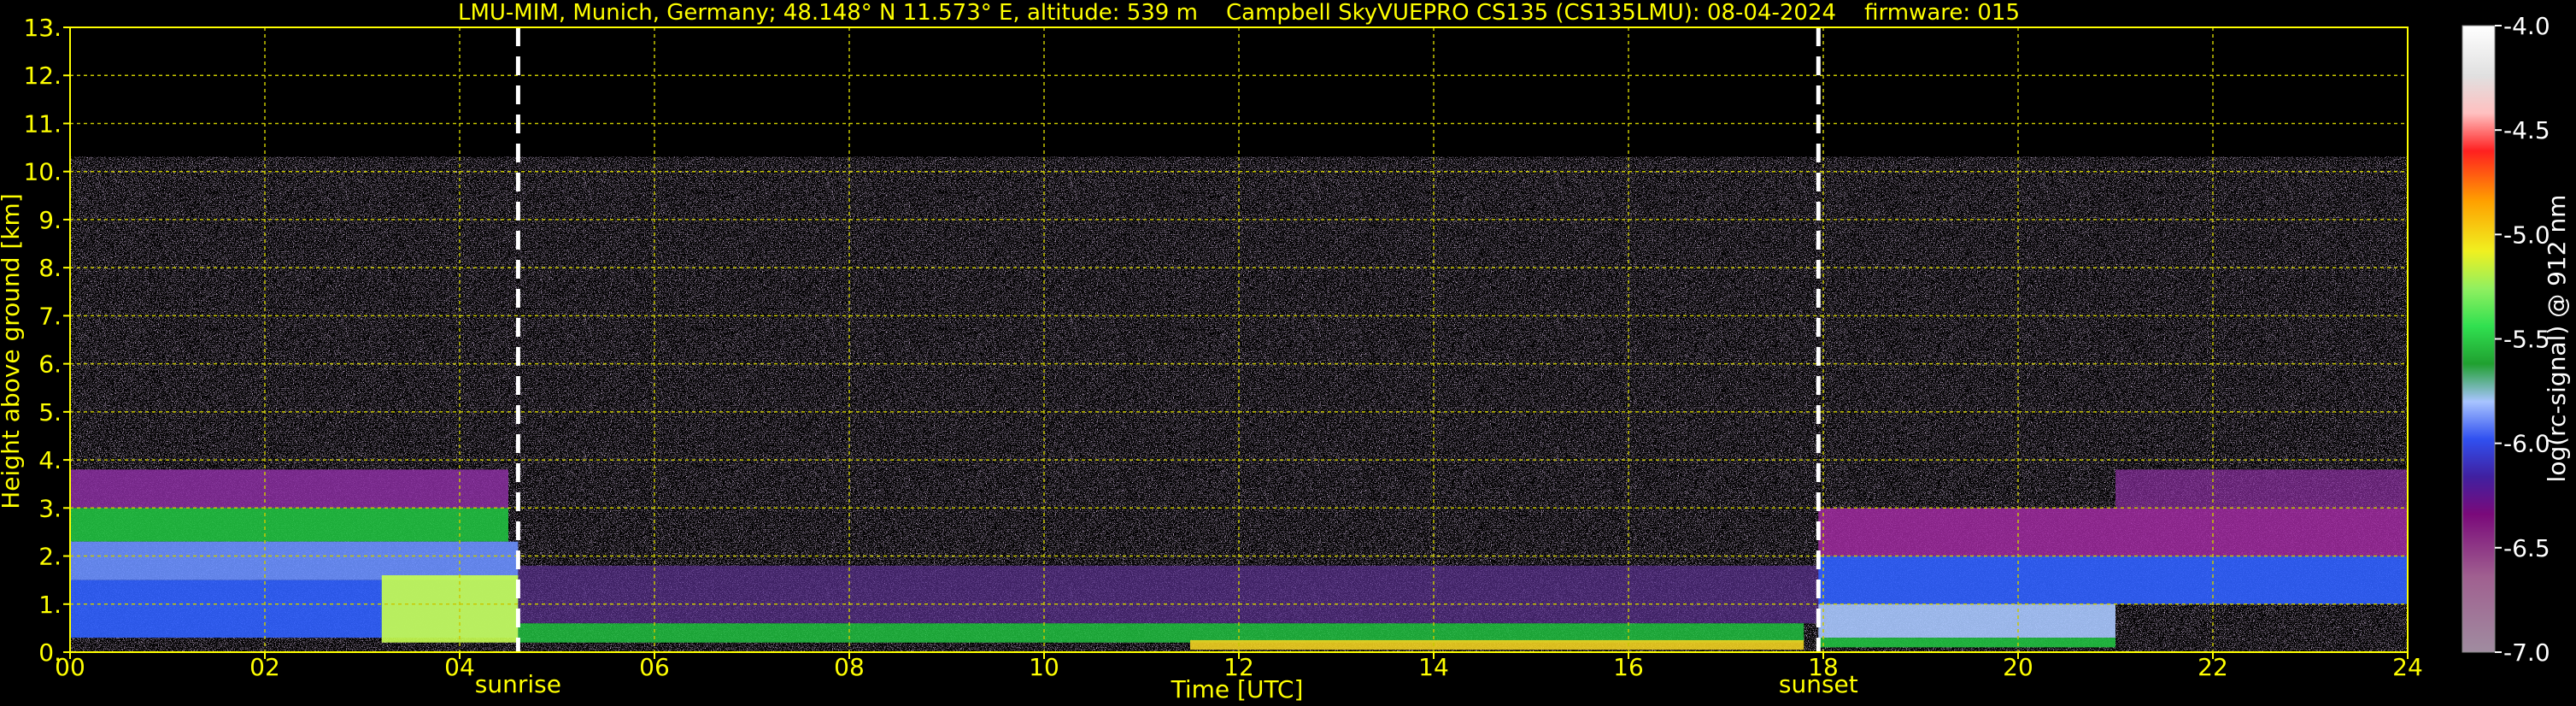  Describe the element at coordinates (2526, 548) in the screenshot. I see `colorbar-tick-label: -6.5` at that location.